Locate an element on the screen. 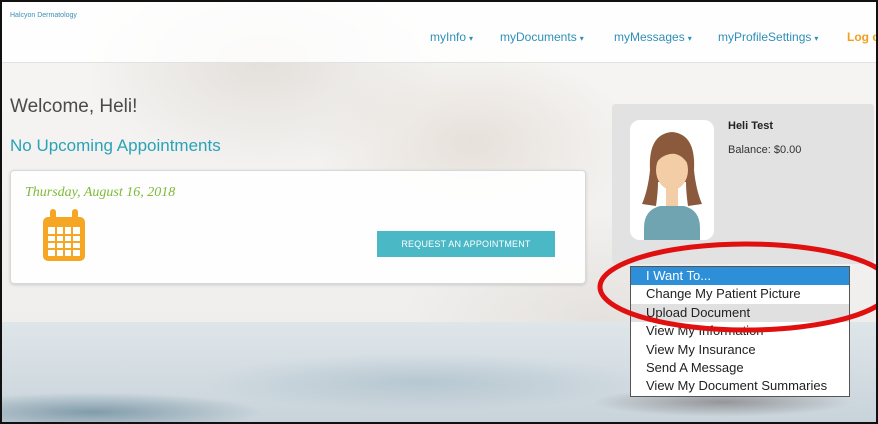  dropdown-option-upload-document: Upload Document is located at coordinates (740, 313).